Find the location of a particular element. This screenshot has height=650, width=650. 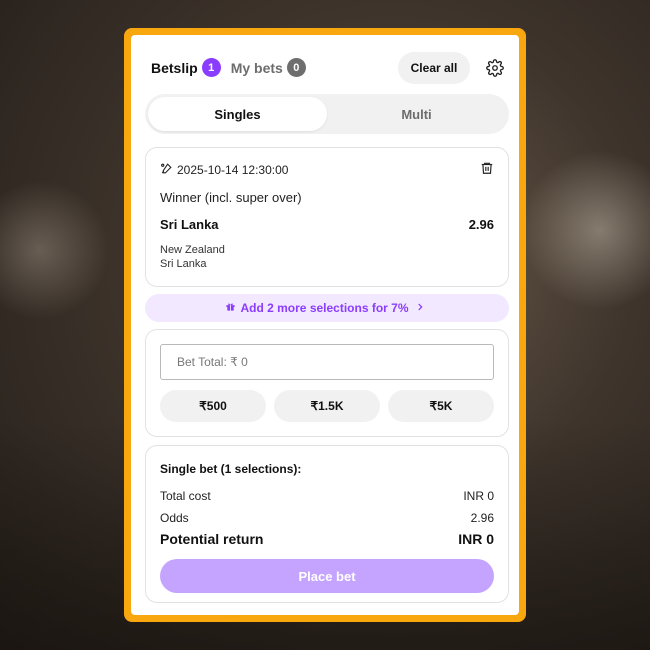

odds-row: Odds 2.96 is located at coordinates (327, 518).